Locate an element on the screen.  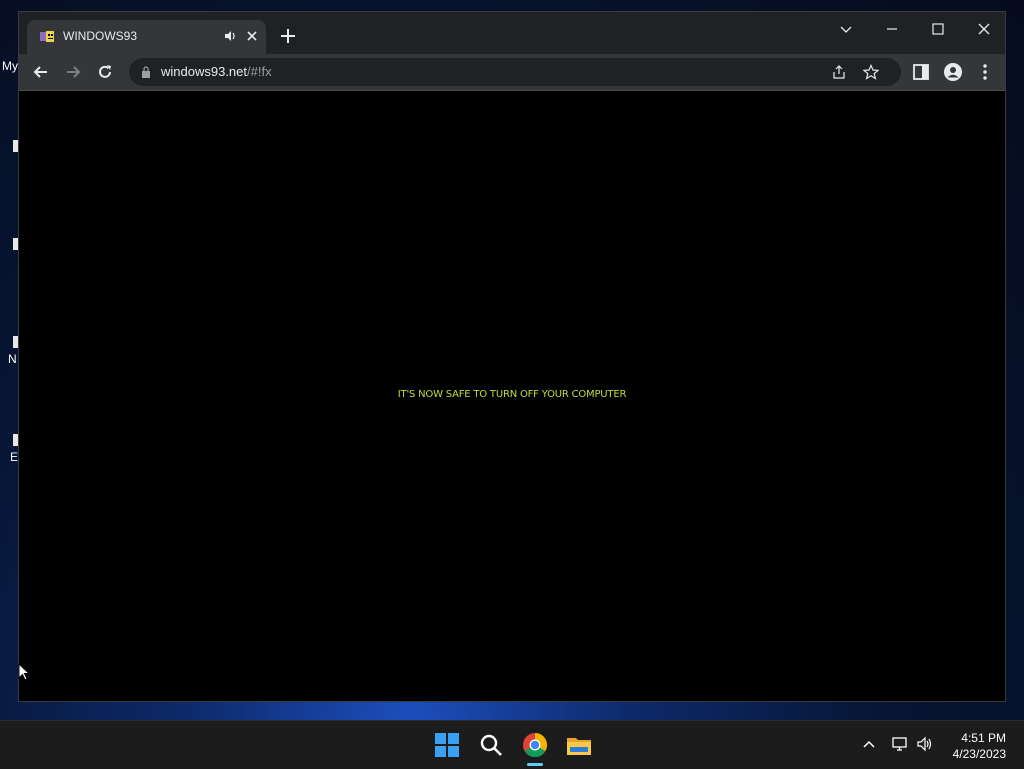
browser-toolbar: windows93.net/#!fx is located at coordinates (512, 72).